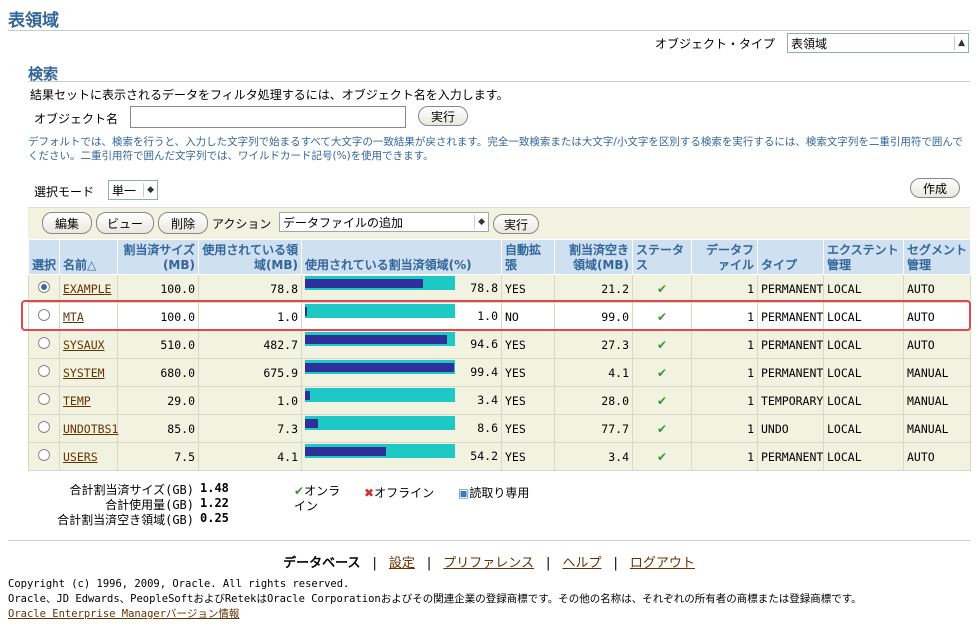 The height and width of the screenshot is (629, 978). Describe the element at coordinates (158, 257) in the screenshot. I see `col-header-allocated: 割当済サイズ(MB)` at that location.